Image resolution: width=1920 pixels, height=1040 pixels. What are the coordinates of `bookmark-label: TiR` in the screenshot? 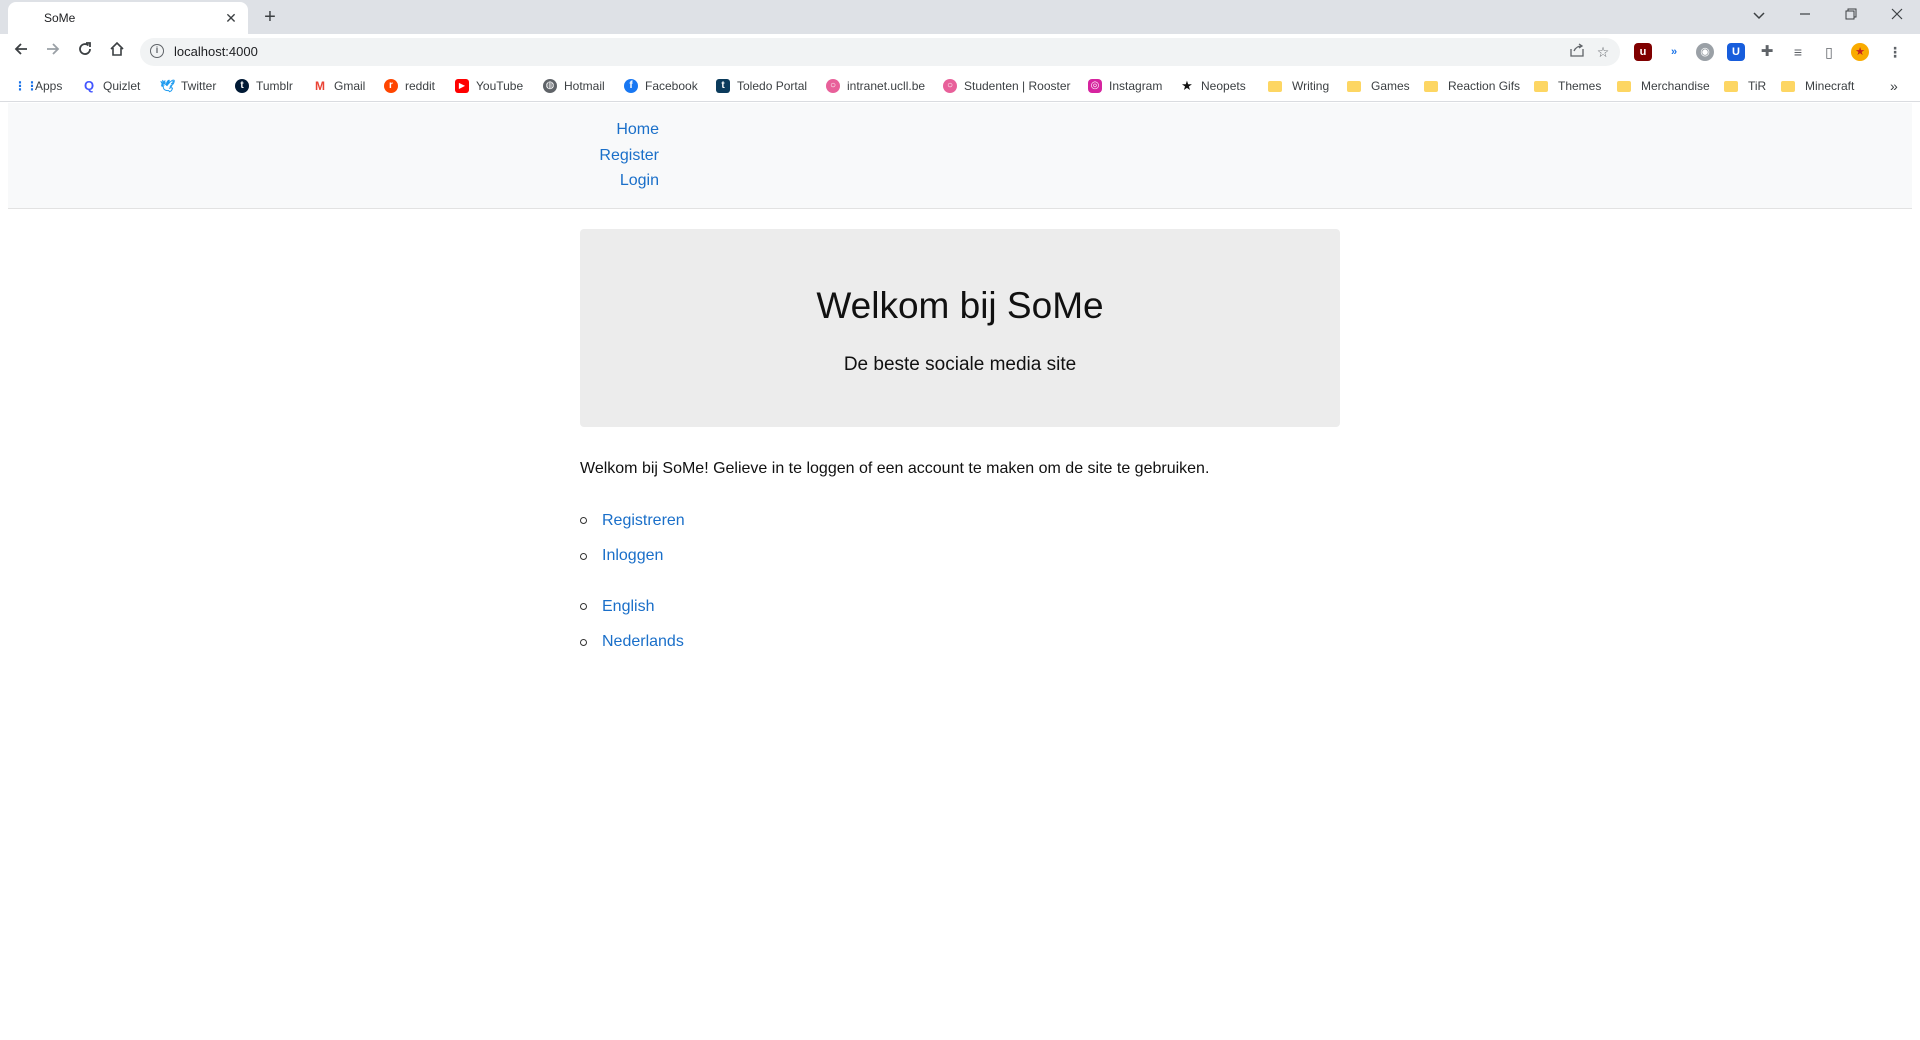 It's located at (1757, 86).